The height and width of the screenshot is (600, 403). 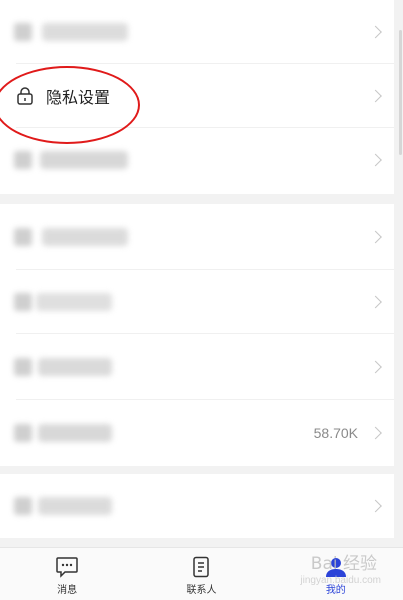 I want to click on contacts-icon, so click(x=201, y=567).